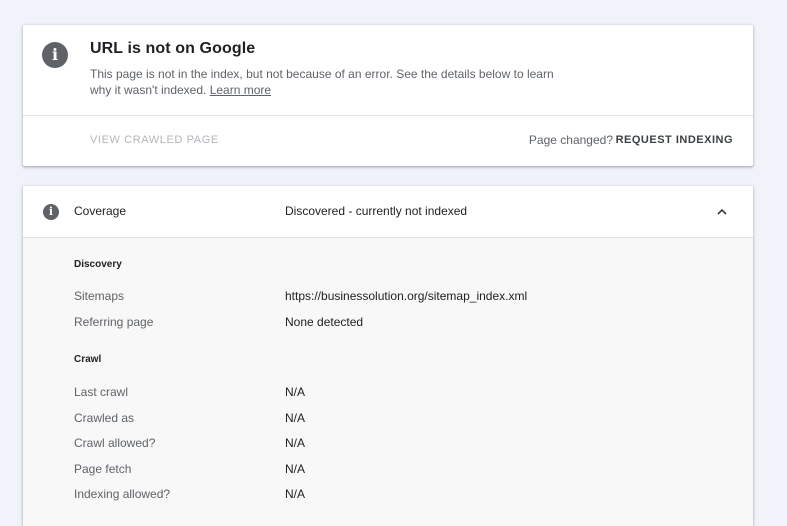 Image resolution: width=787 pixels, height=526 pixels. What do you see at coordinates (115, 443) in the screenshot?
I see `crawl-allowed-label: Crawl allowed?` at bounding box center [115, 443].